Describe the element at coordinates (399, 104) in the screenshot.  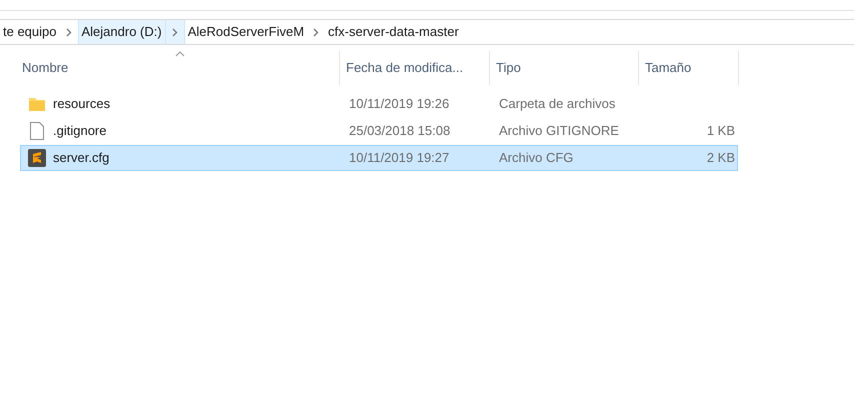
I see `date-cell-text: 10/11/2019 19:26` at that location.